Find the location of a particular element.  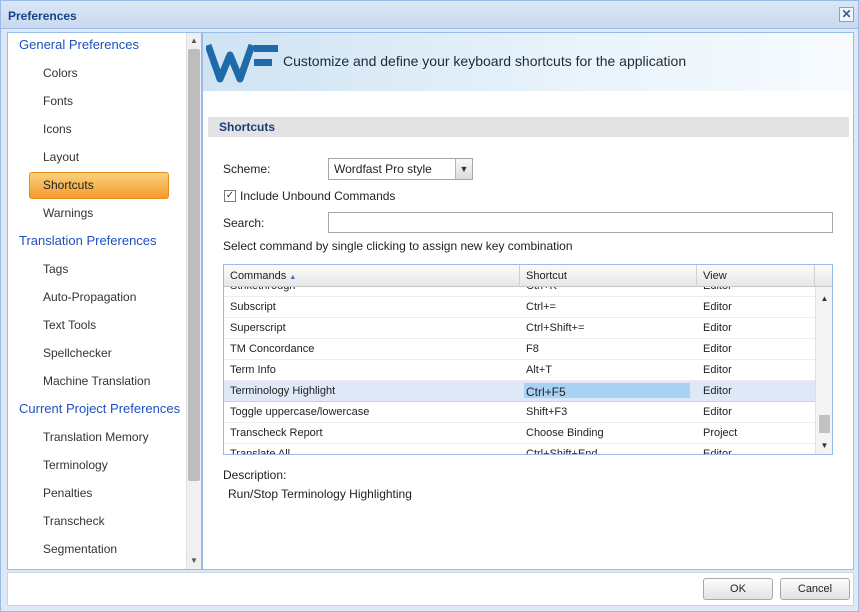

section-header: Shortcuts is located at coordinates (528, 127).